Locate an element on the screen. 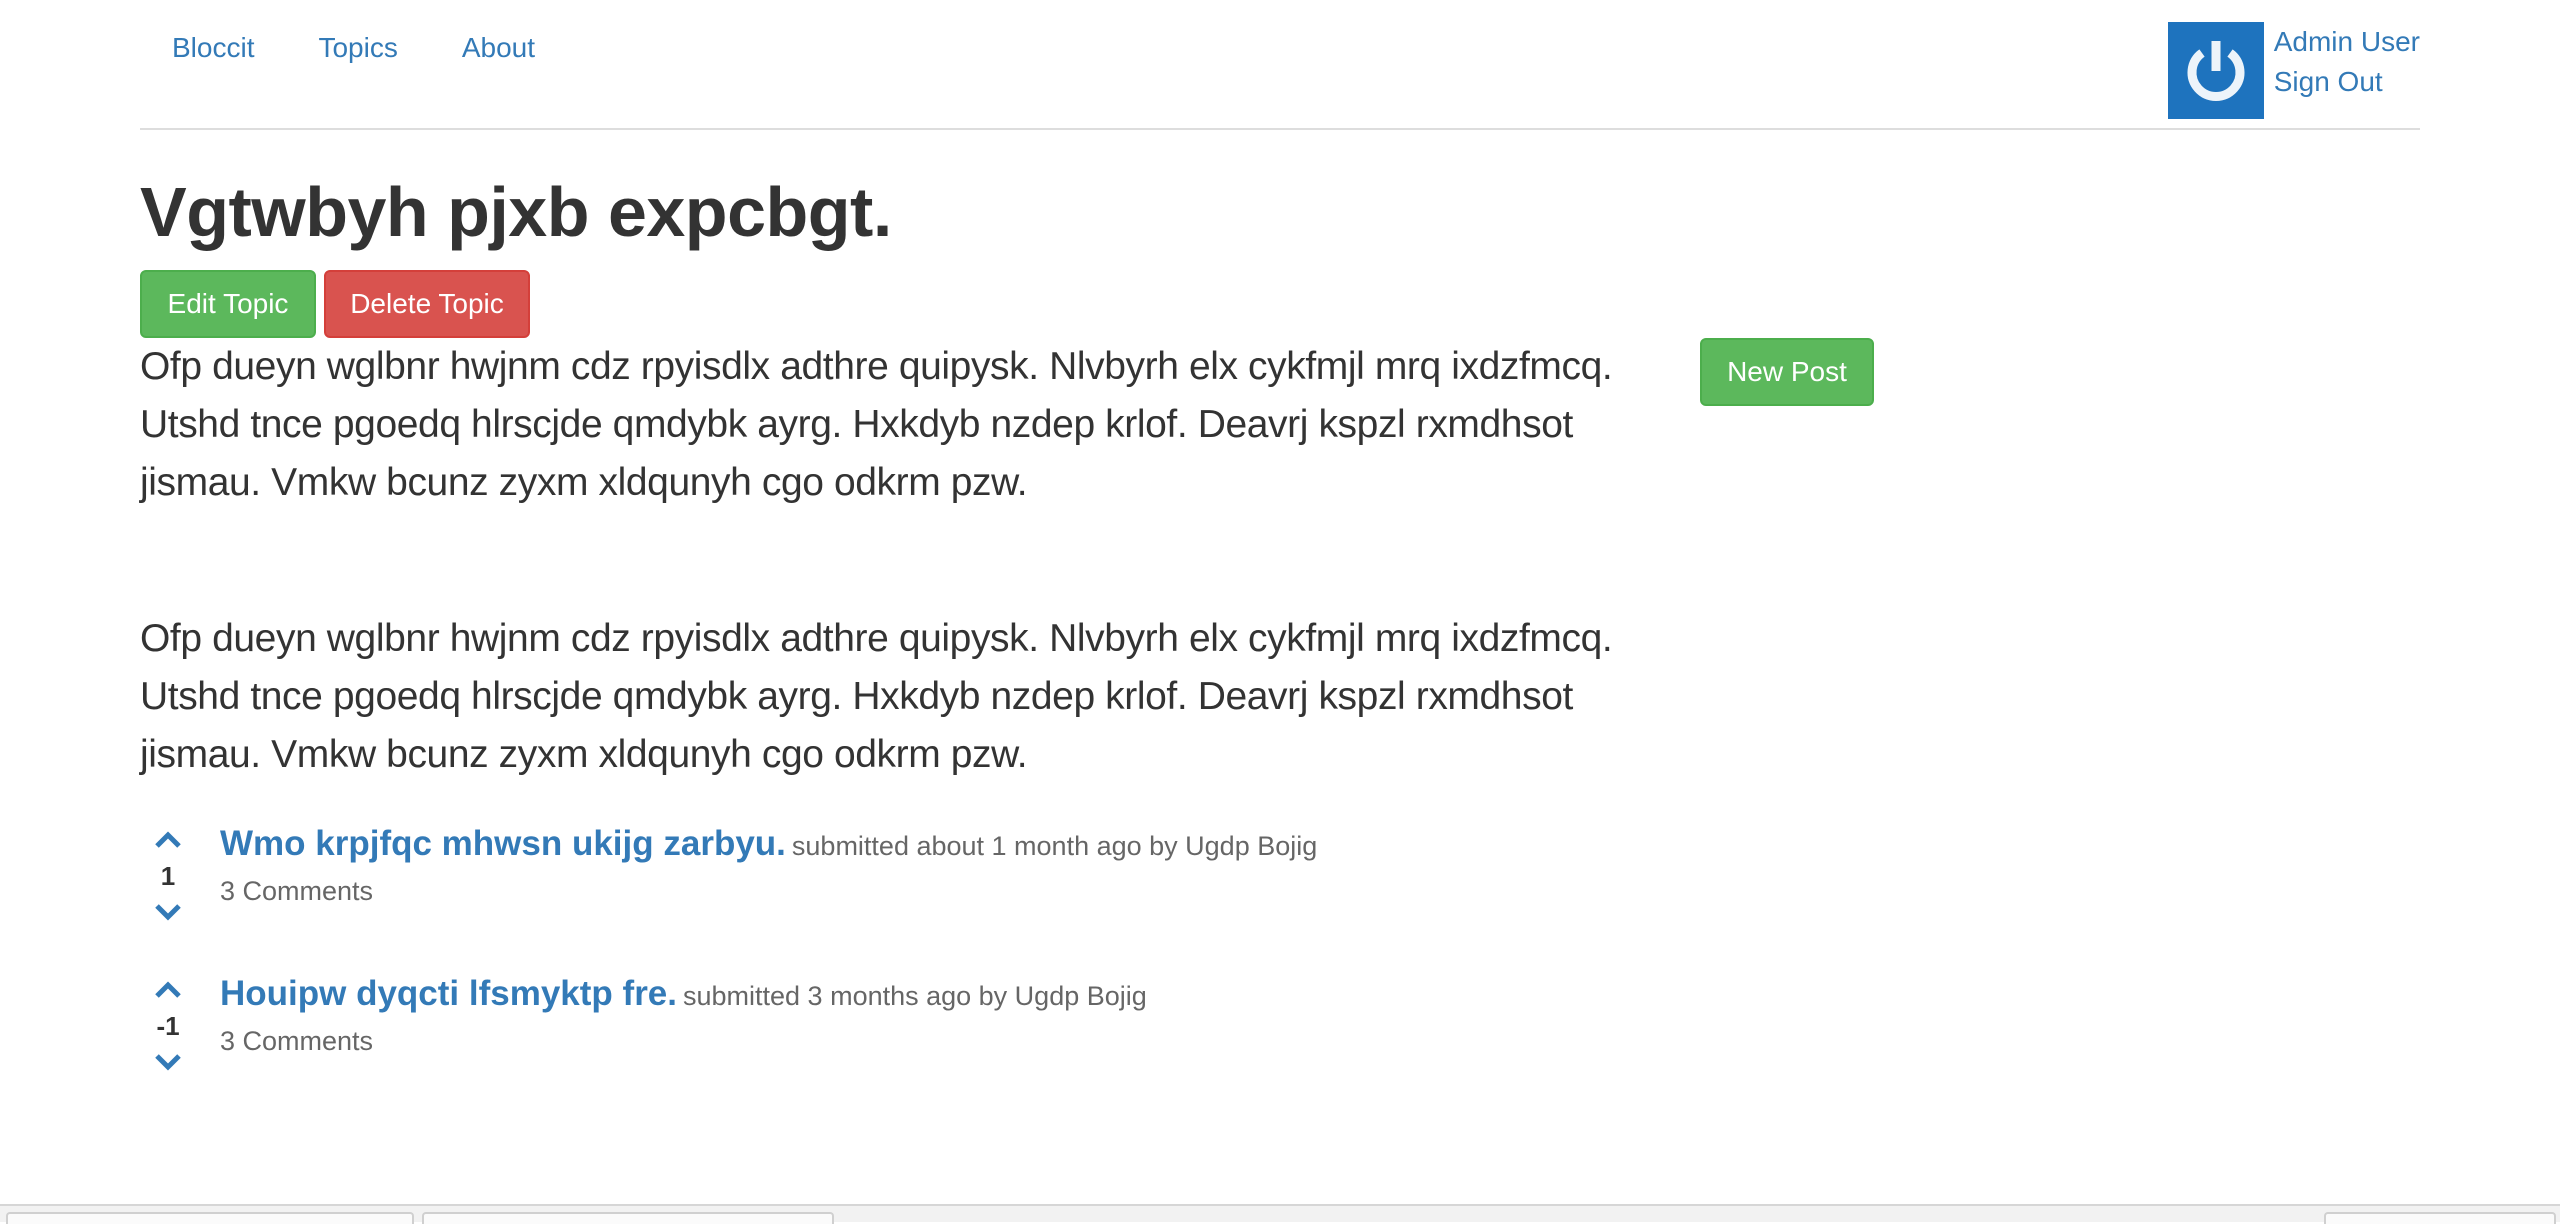  power-icon is located at coordinates (2216, 70).